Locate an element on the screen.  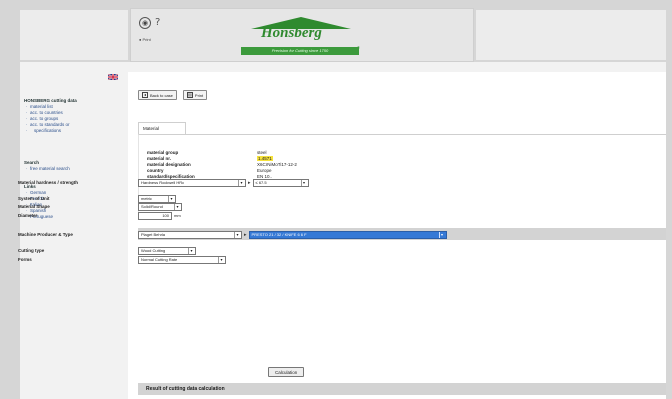
hardness-value-text: ≤ 67.5 is located at coordinates (261, 182).